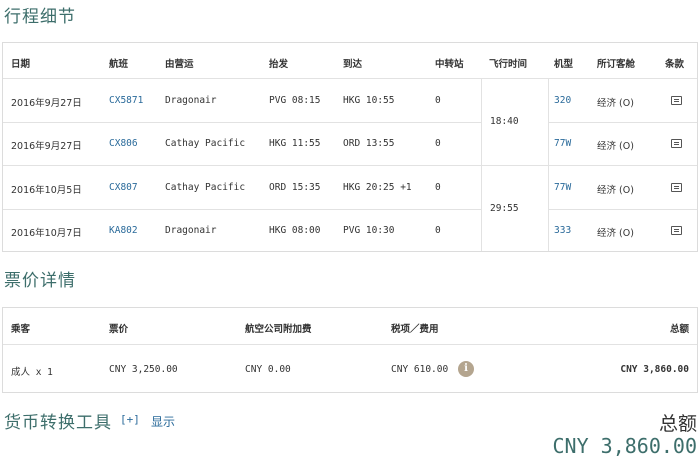 This screenshot has width=700, height=465. Describe the element at coordinates (126, 100) in the screenshot. I see `flight-link: CX5871` at that location.